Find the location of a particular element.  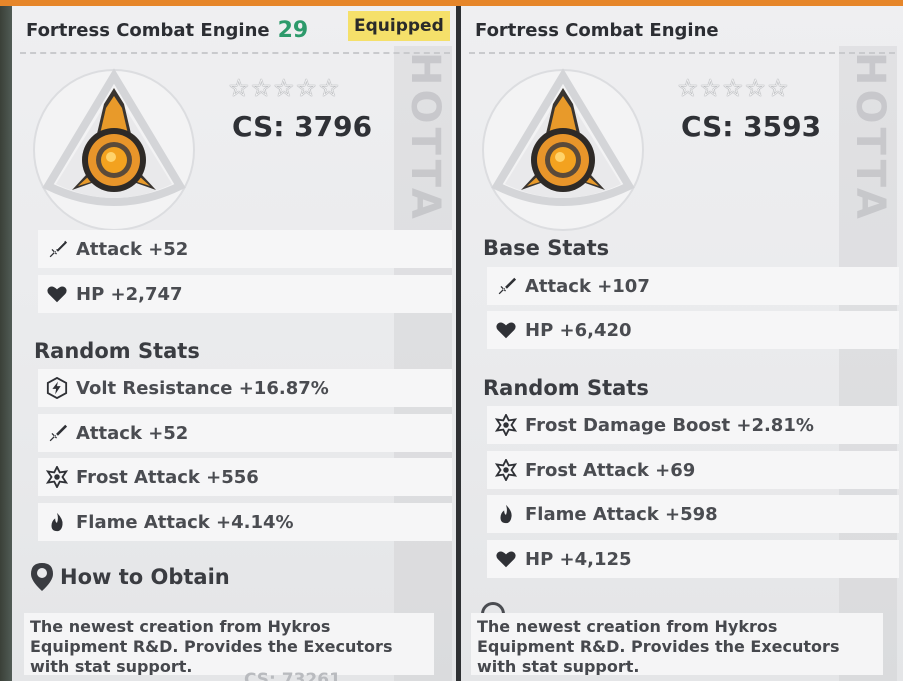

stat-label: Flame Attack +598 is located at coordinates (621, 514).